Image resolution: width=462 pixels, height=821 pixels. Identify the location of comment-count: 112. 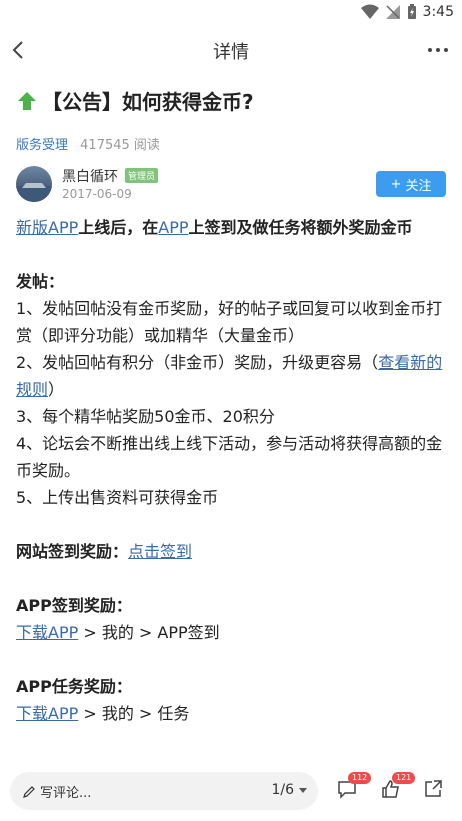
(360, 778).